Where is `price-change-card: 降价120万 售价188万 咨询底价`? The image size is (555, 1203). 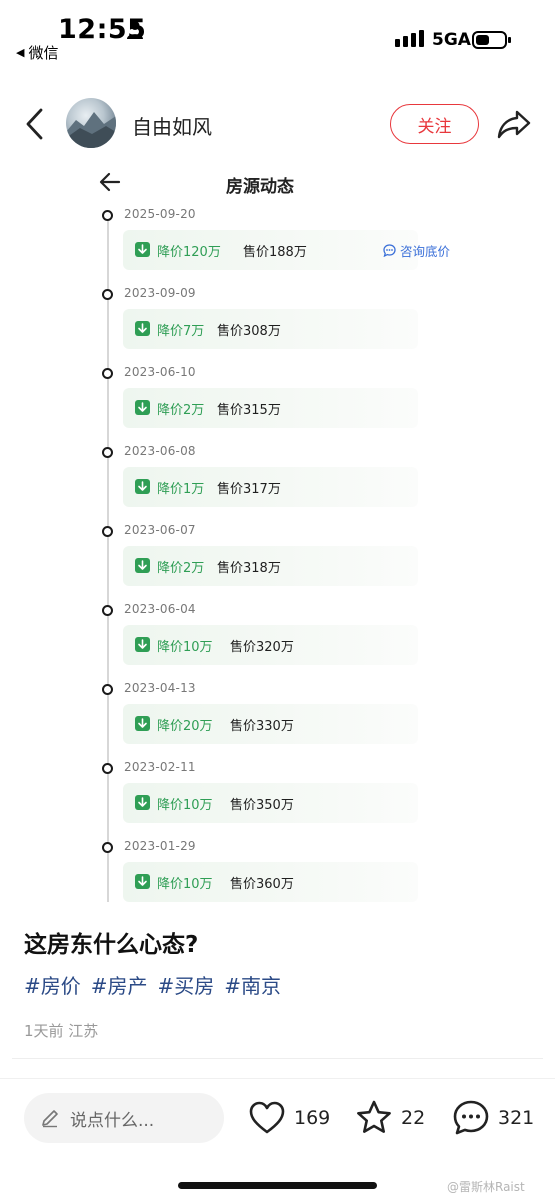 price-change-card: 降价120万 售价188万 咨询底价 is located at coordinates (286, 250).